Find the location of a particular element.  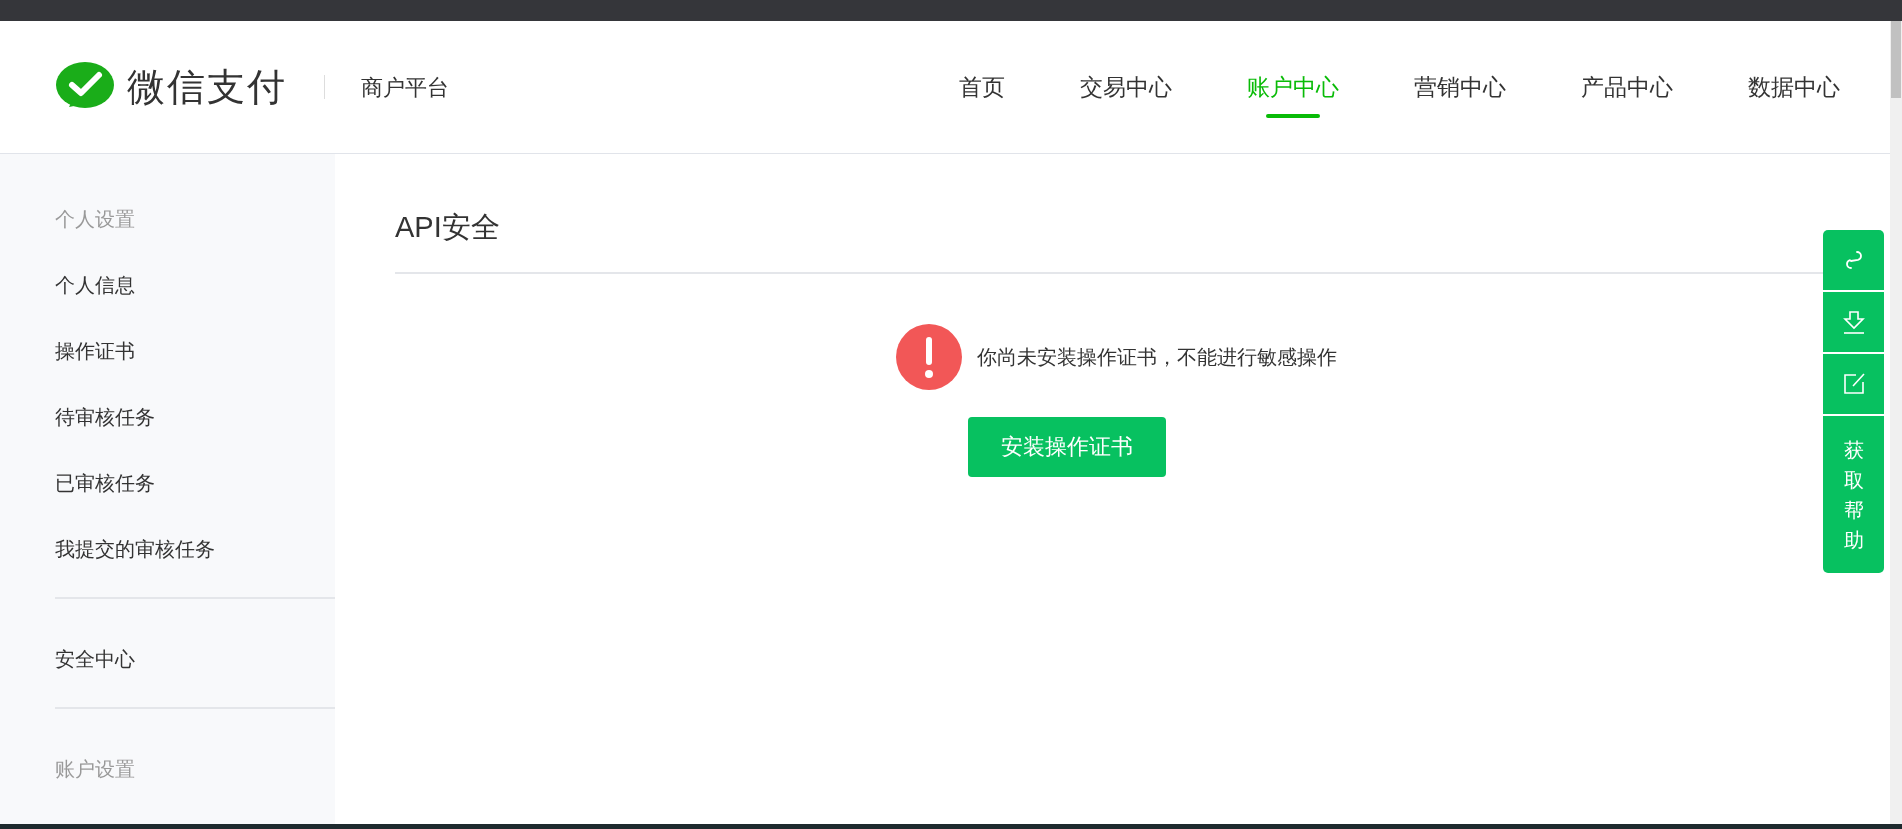

sidebar-item: 安全中心 is located at coordinates (95, 659).